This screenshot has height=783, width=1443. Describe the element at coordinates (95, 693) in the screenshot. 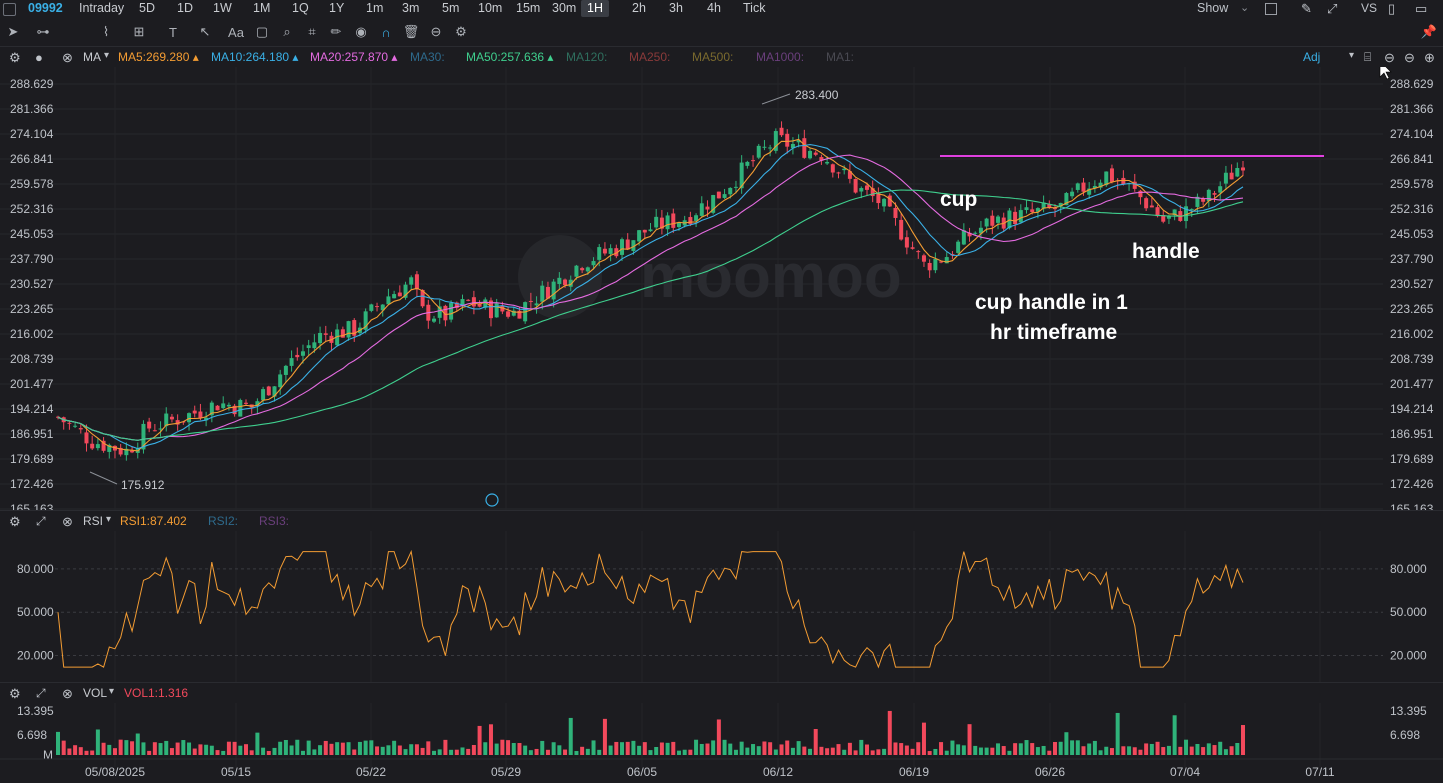

I see `vol-select: VOL` at that location.